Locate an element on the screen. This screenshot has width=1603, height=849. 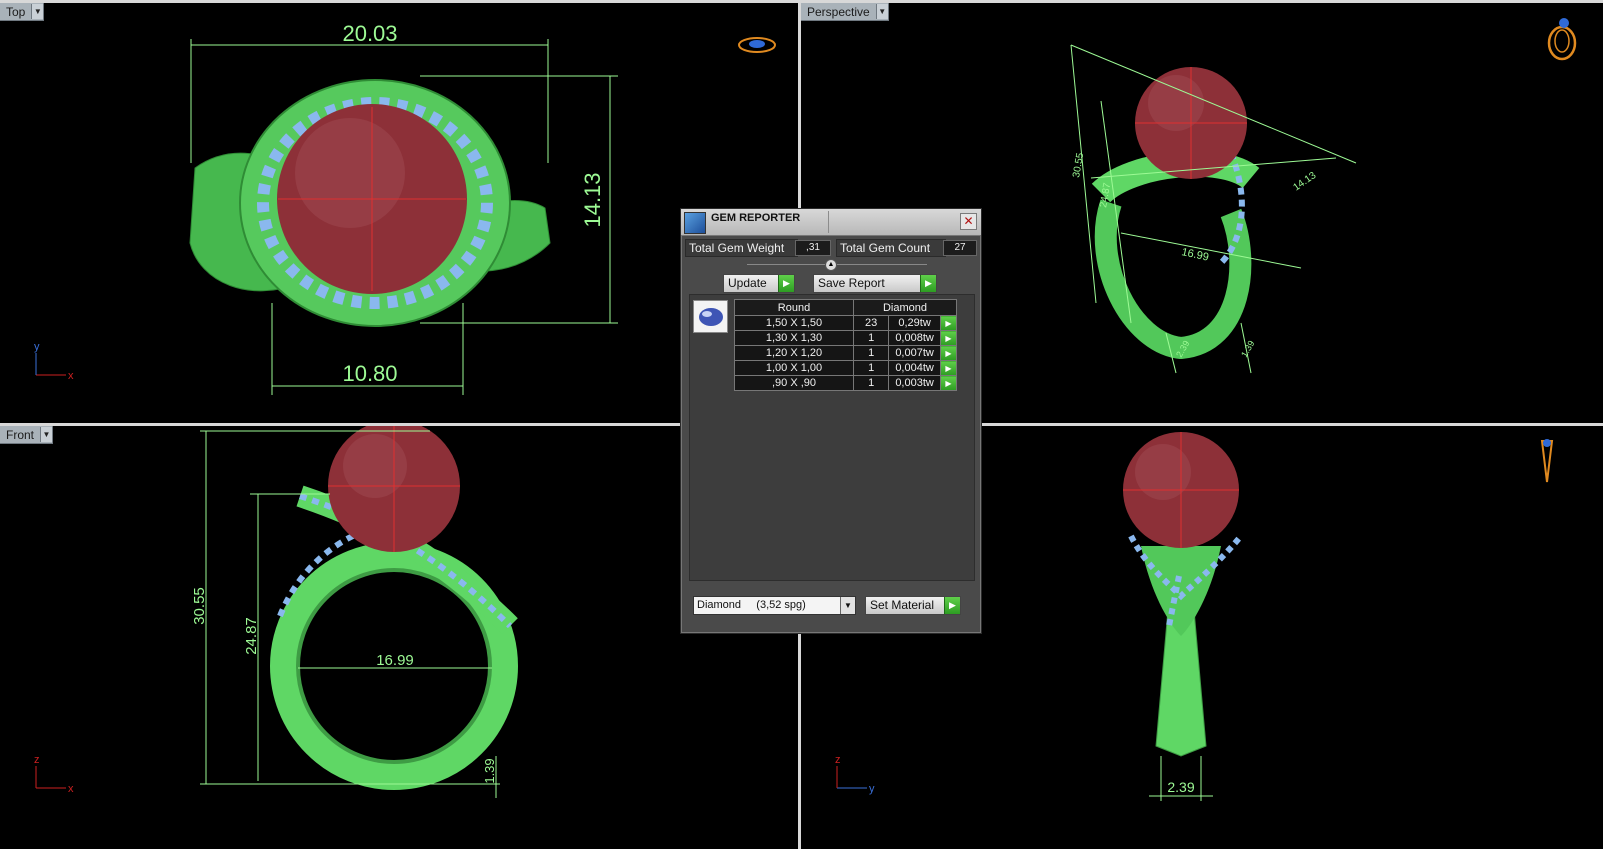
pendant-gizmo-icon is located at coordinates (1547, 461).